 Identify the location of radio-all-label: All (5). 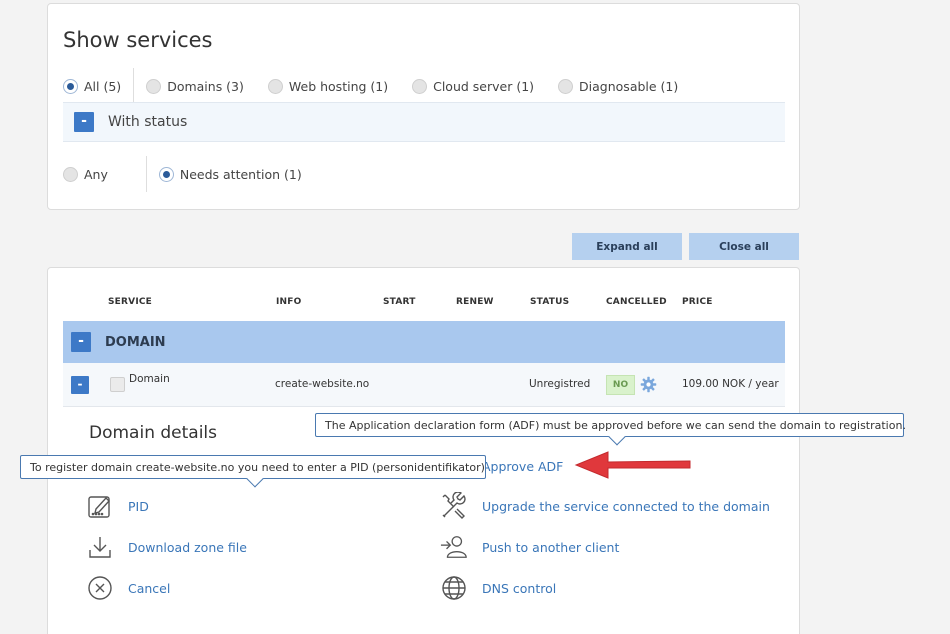
(103, 86).